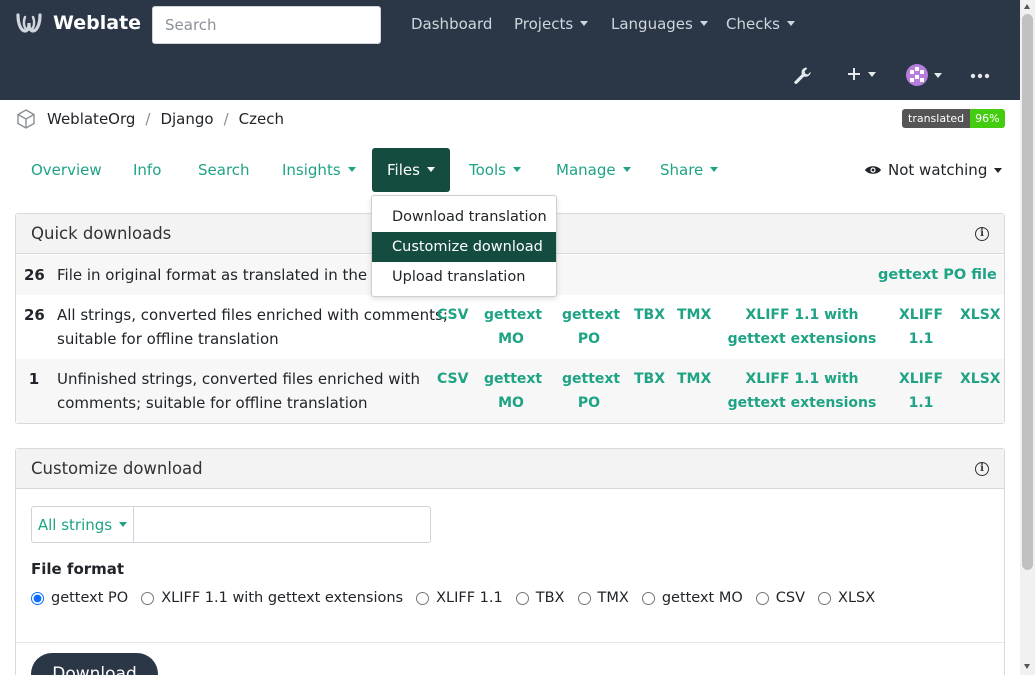  I want to click on format-option-xlsx: XLSX, so click(846, 598).